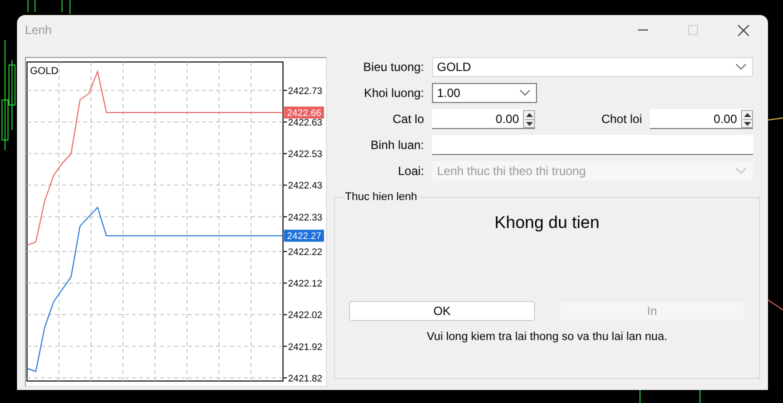 This screenshot has height=403, width=783. What do you see at coordinates (302, 284) in the screenshot?
I see `y-tick-label: 2422.12` at bounding box center [302, 284].